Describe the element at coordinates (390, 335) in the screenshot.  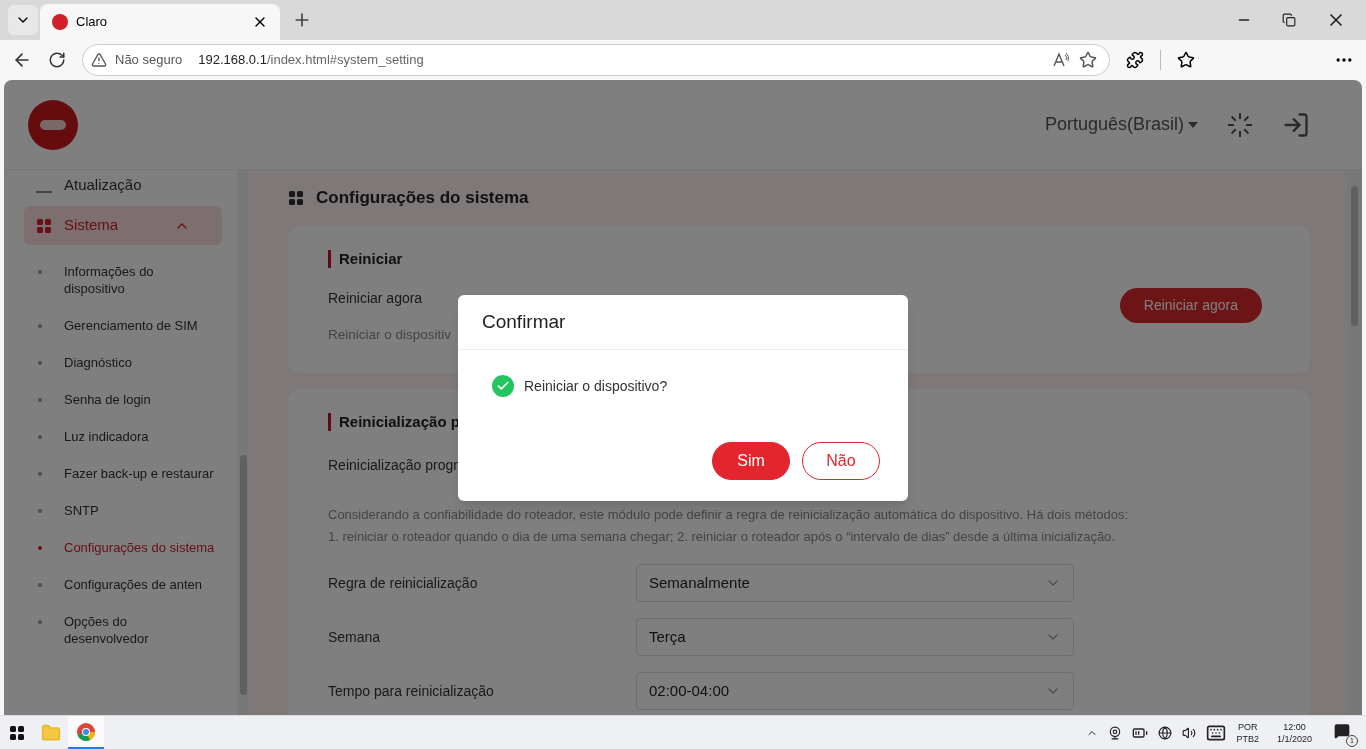
I see `setting-description: Reiniciar o dispositiv` at that location.